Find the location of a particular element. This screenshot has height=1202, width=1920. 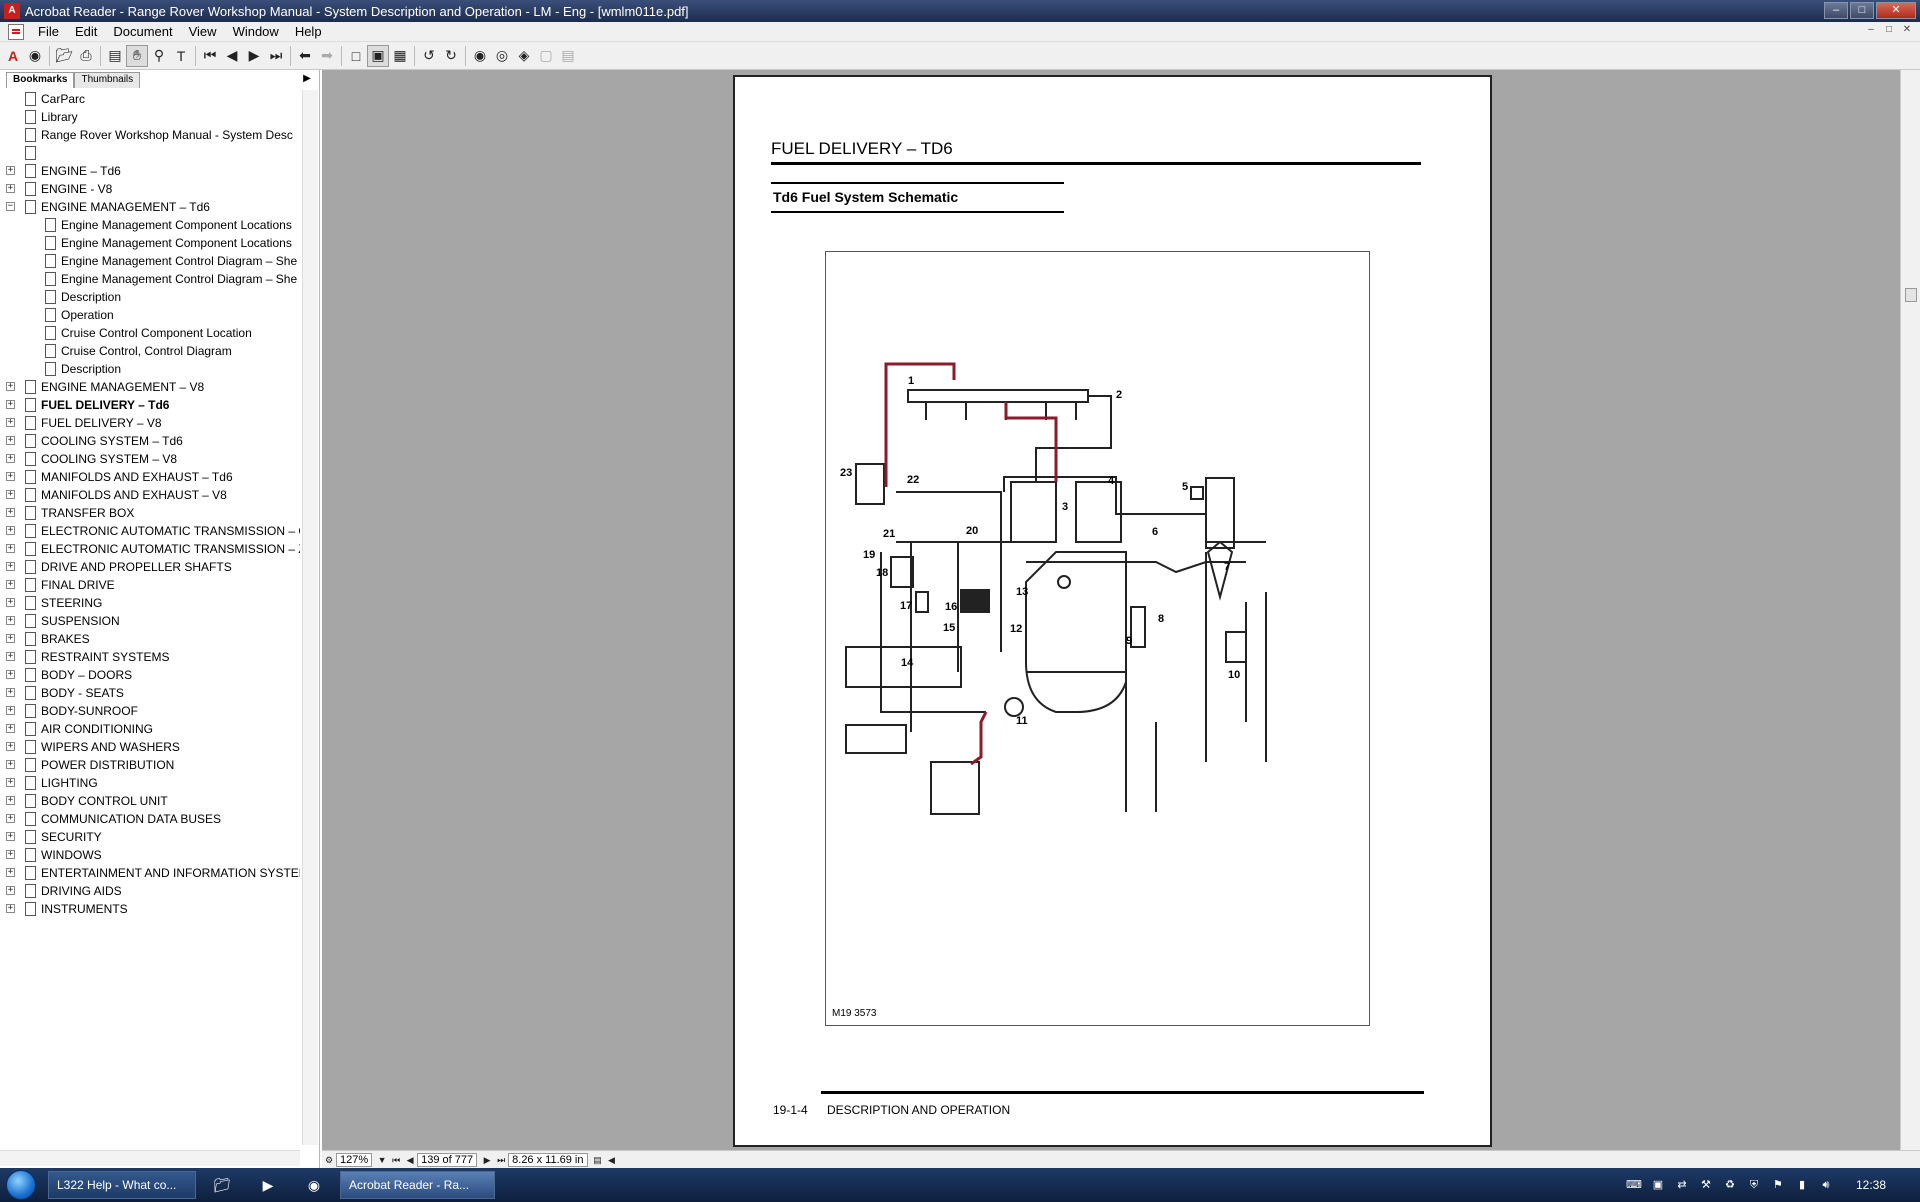

tab-bookmarks: Bookmarks is located at coordinates (40, 80).